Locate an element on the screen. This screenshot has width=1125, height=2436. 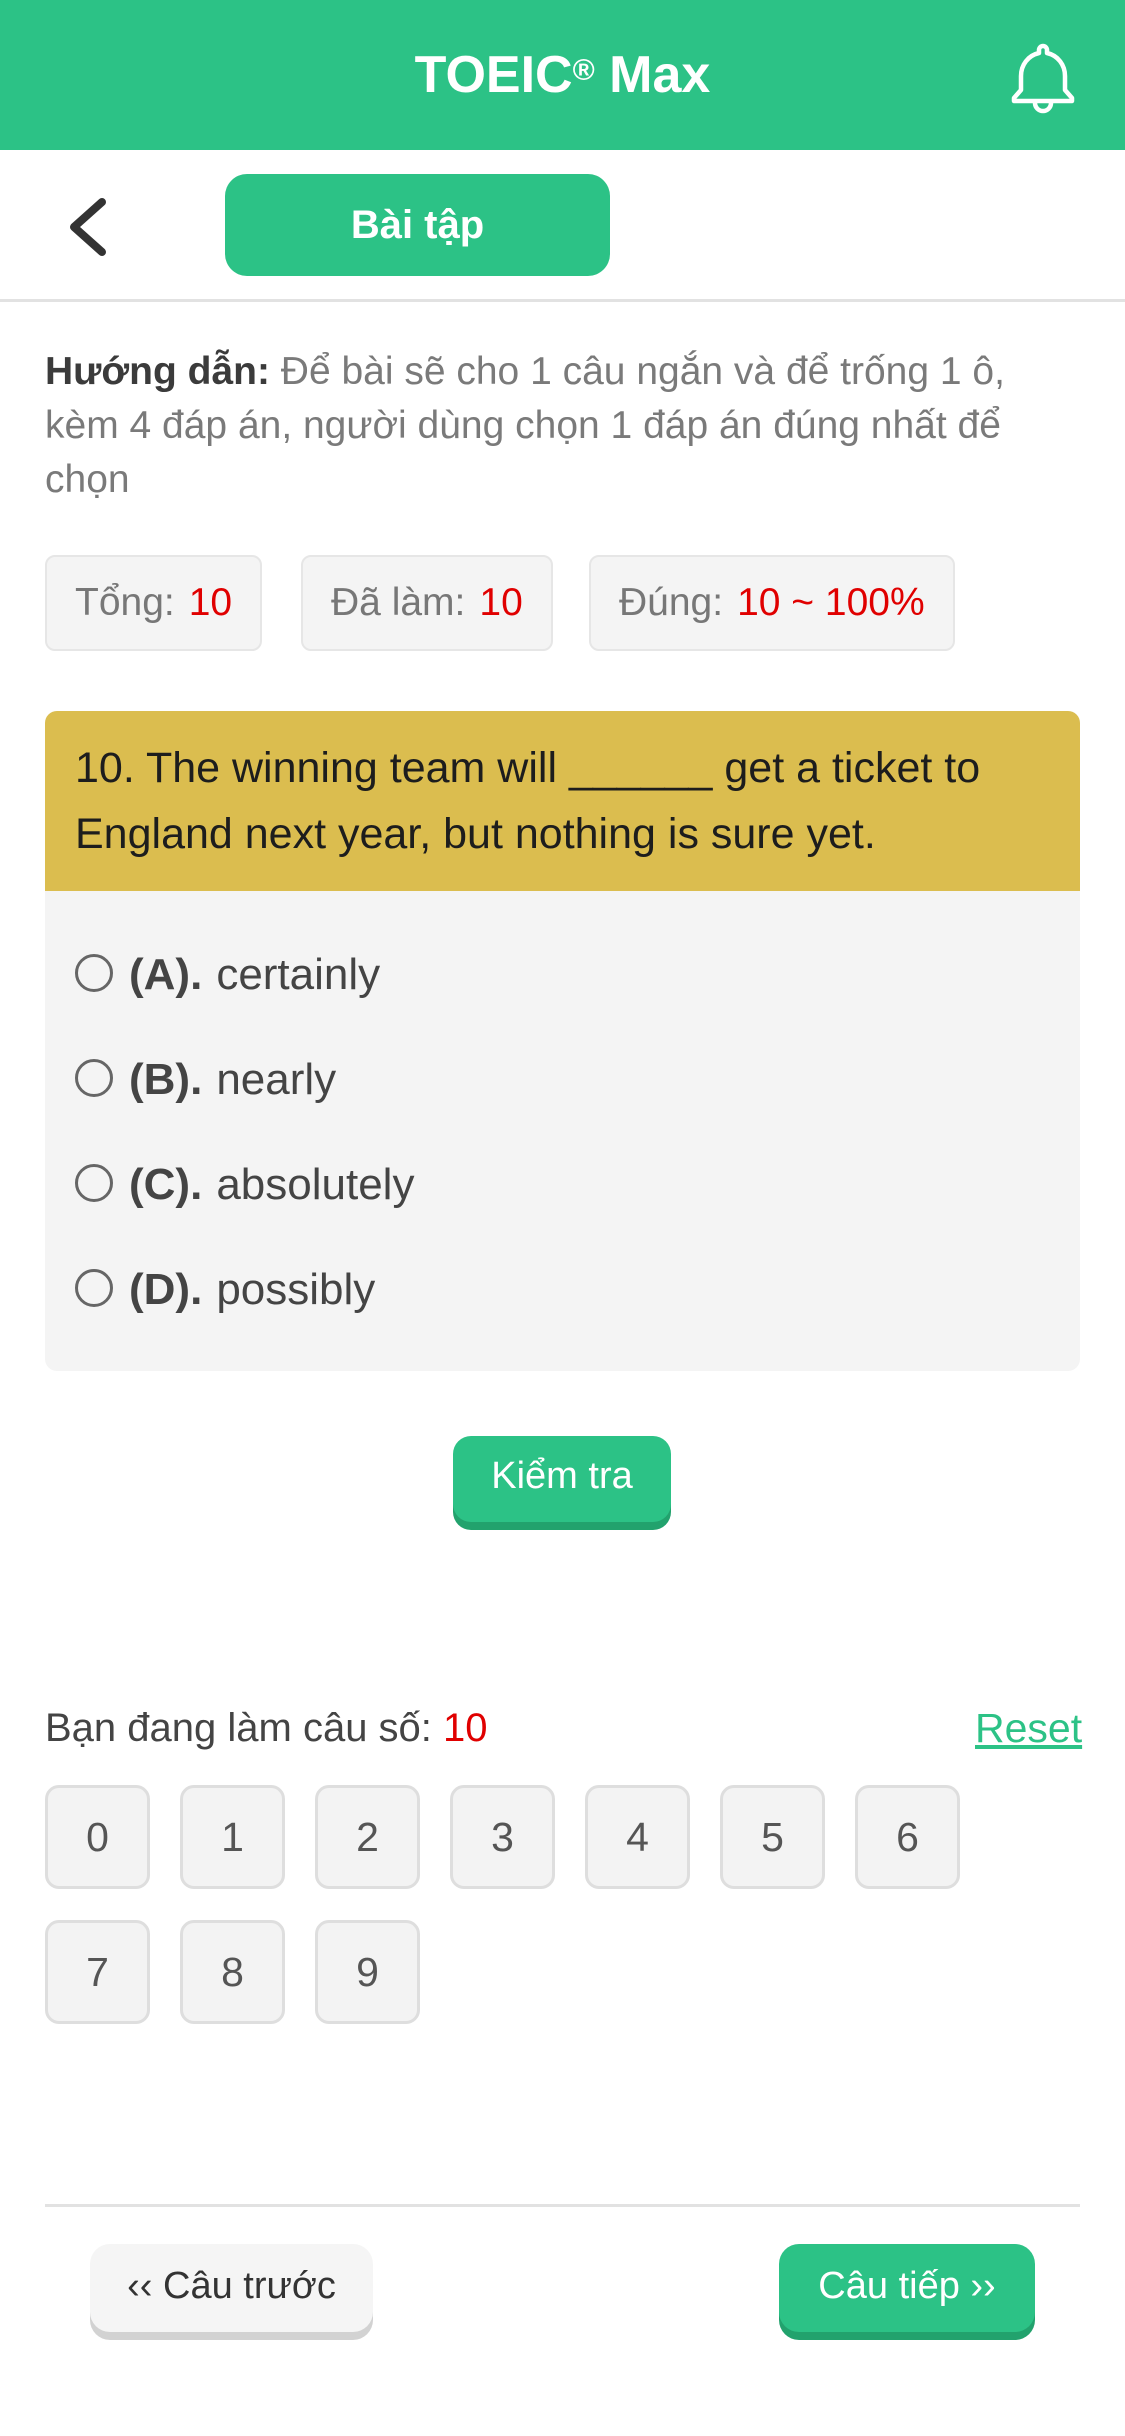
tab-exercise: Bài tập is located at coordinates (417, 225).